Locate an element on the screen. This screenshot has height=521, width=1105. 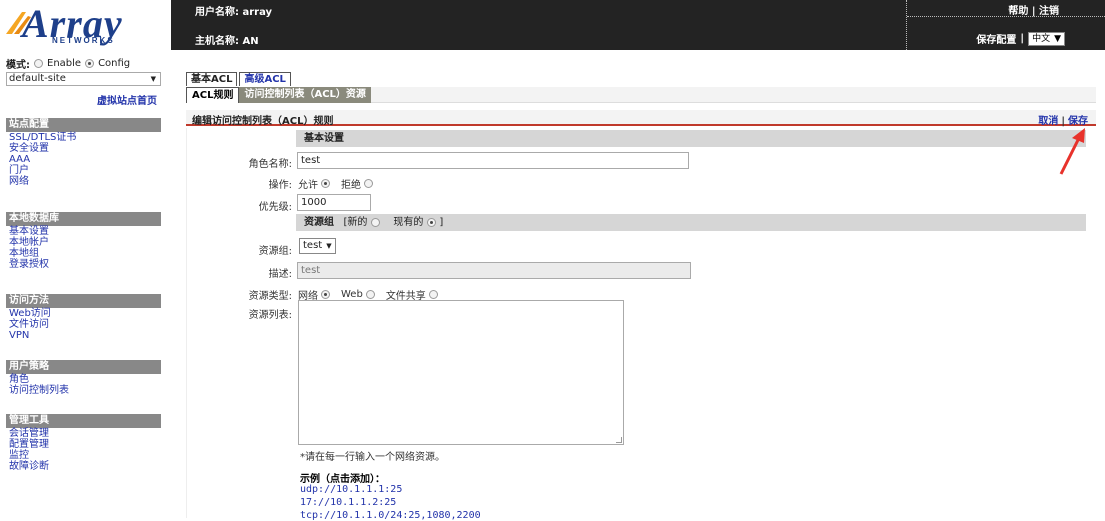
resize-grip-icon is located at coordinates (619, 440).